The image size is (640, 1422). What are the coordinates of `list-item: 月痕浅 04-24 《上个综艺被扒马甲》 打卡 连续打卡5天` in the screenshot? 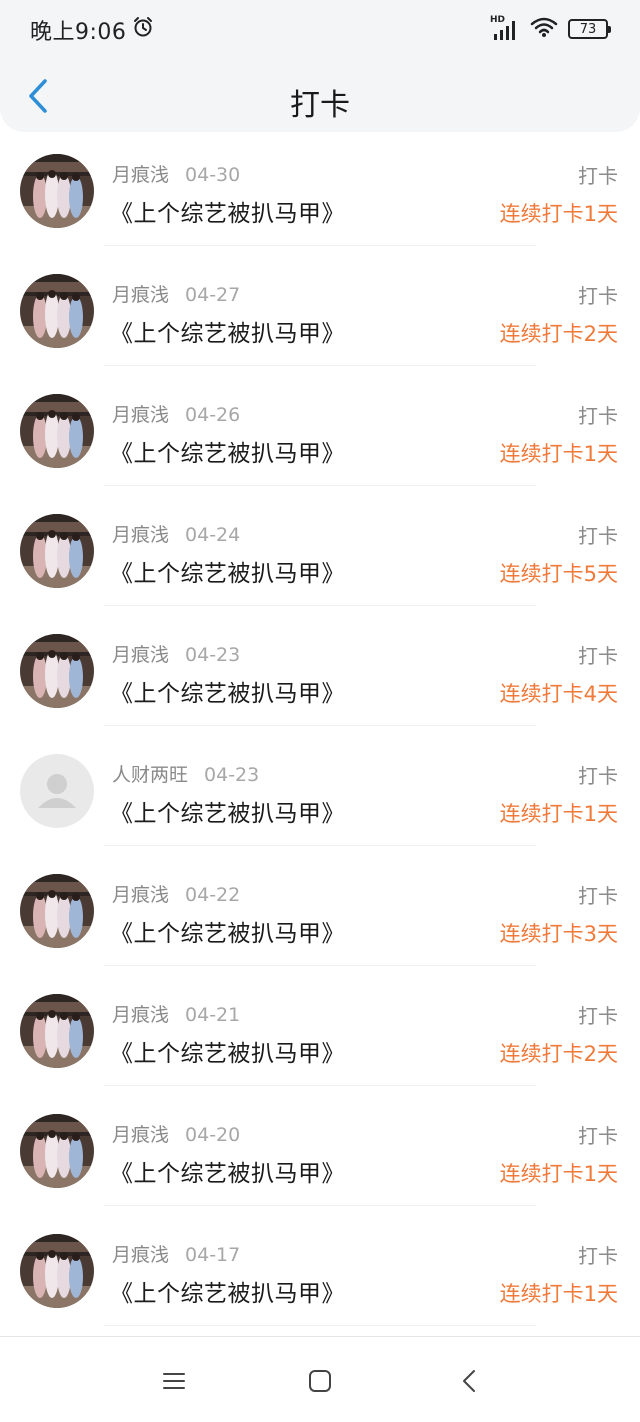 It's located at (320, 539).